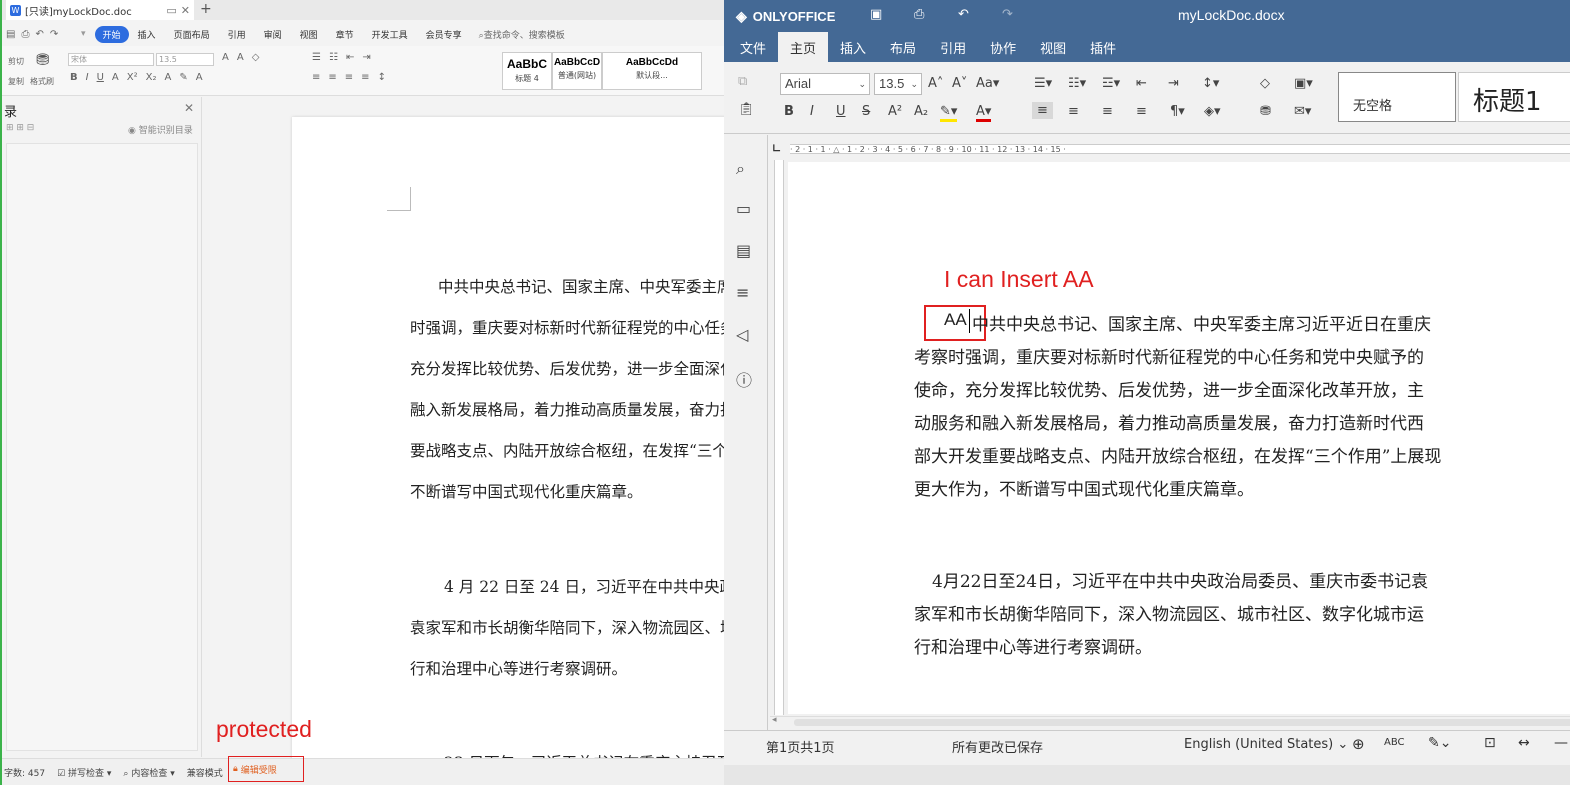  What do you see at coordinates (740, 169) in the screenshot?
I see `search-icon: ⌕` at bounding box center [740, 169].